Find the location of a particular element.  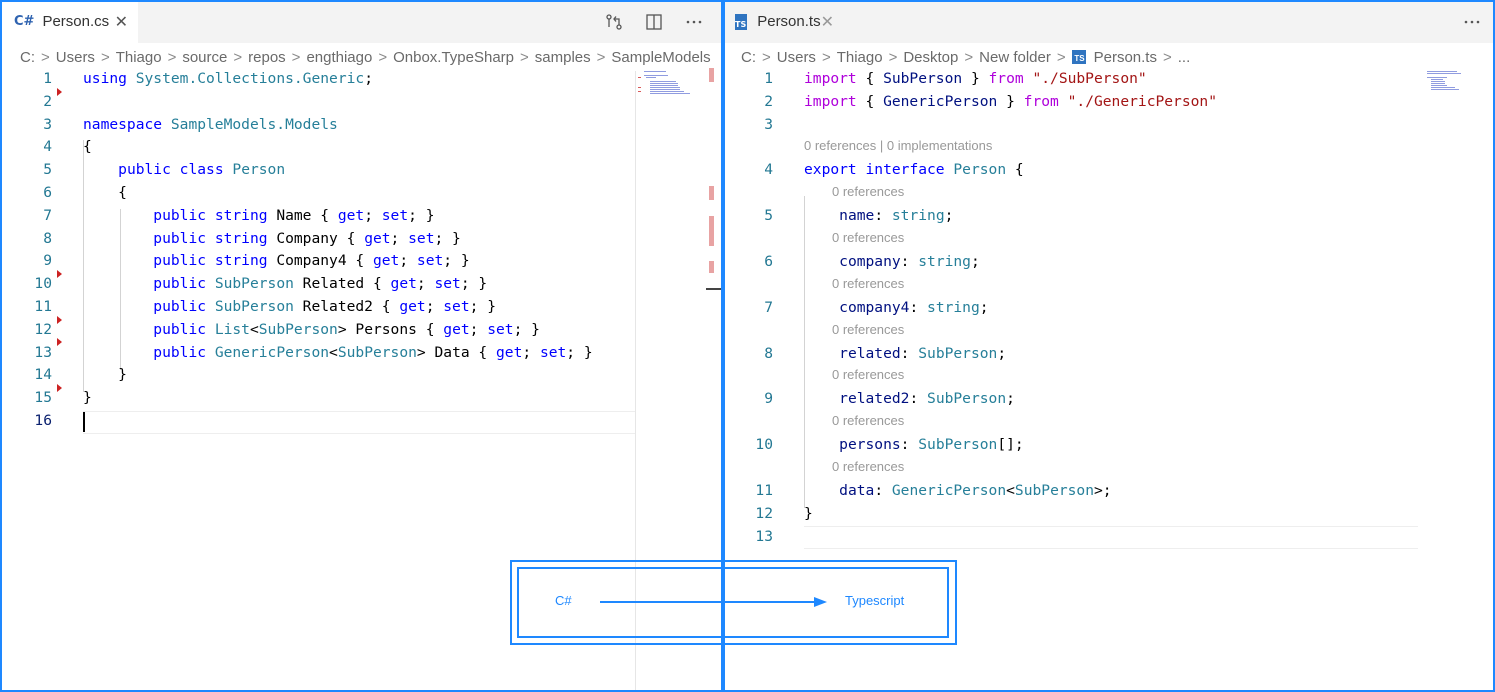

csharp-label: C# is located at coordinates (563, 600).